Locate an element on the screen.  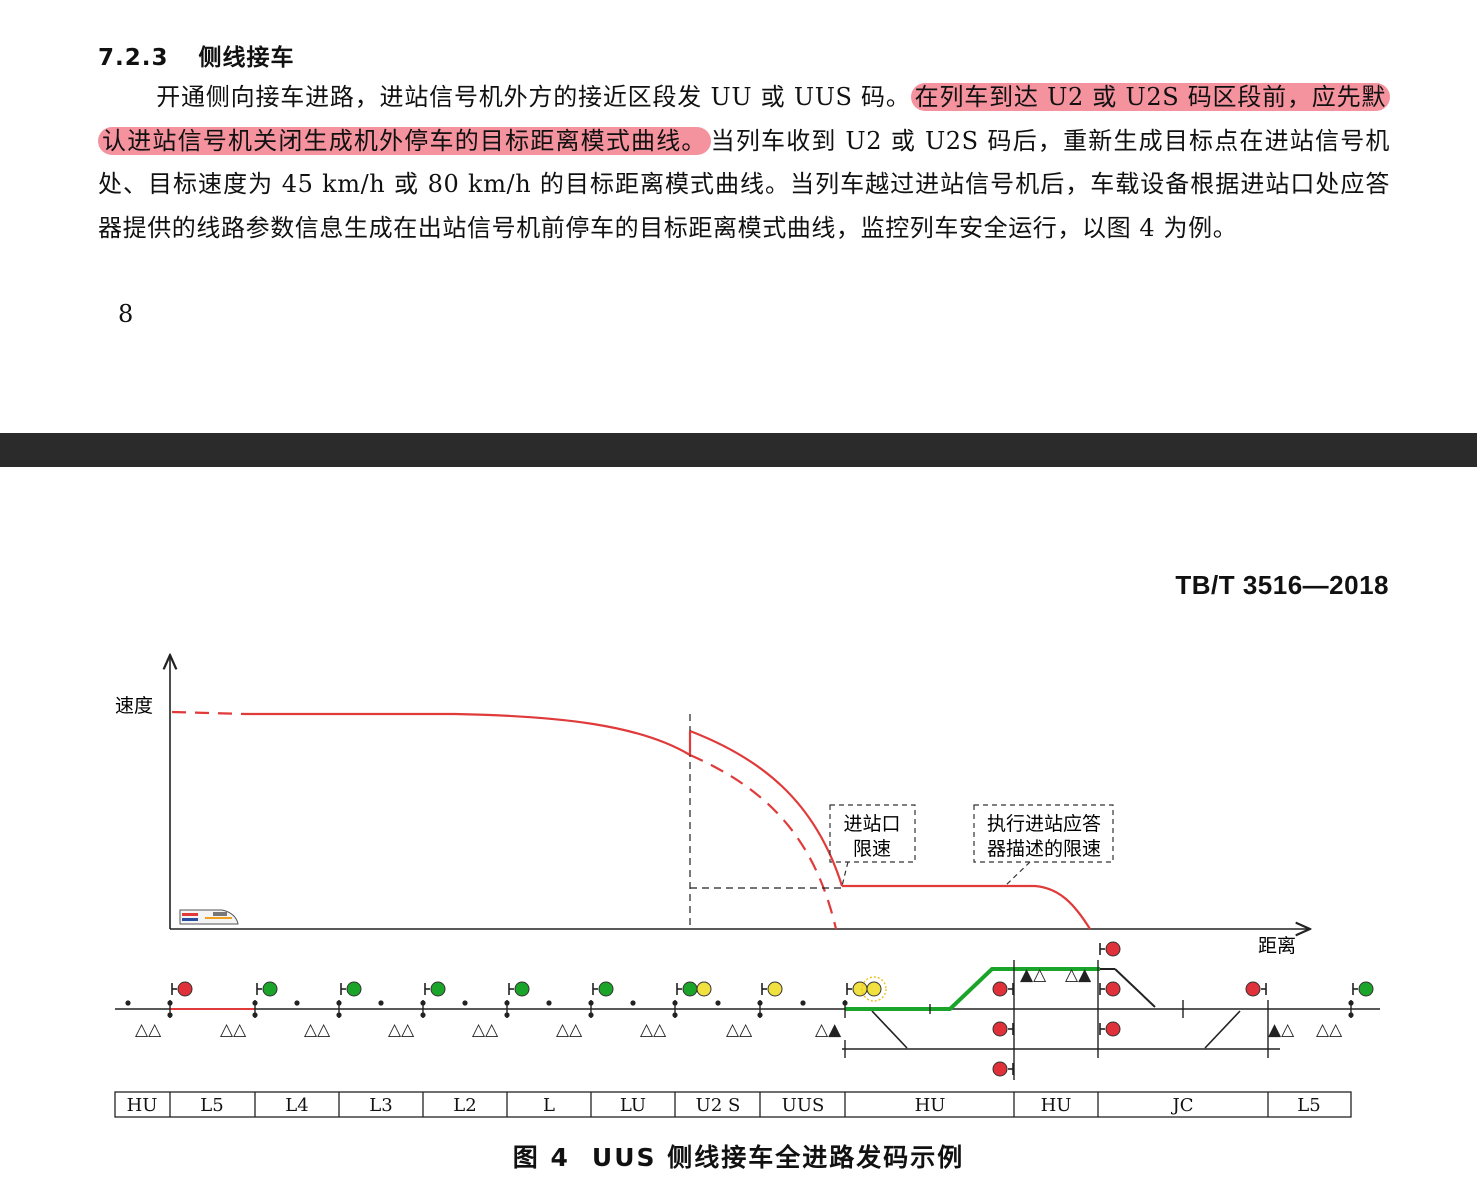
annotation-1-line-1: 进站口 is located at coordinates (871, 824).